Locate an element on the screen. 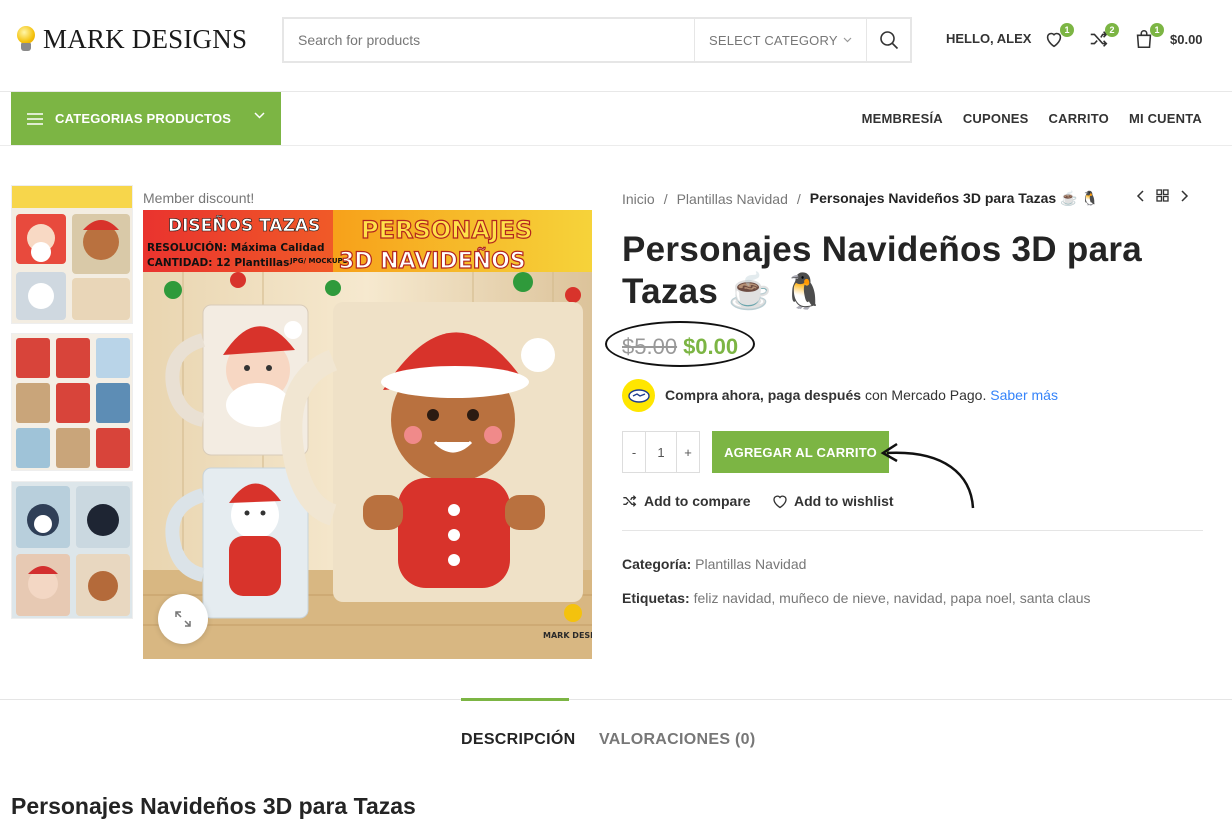  product-title: Personajes Navideños 3D para Tazas ☕ 🐧 is located at coordinates (882, 270).